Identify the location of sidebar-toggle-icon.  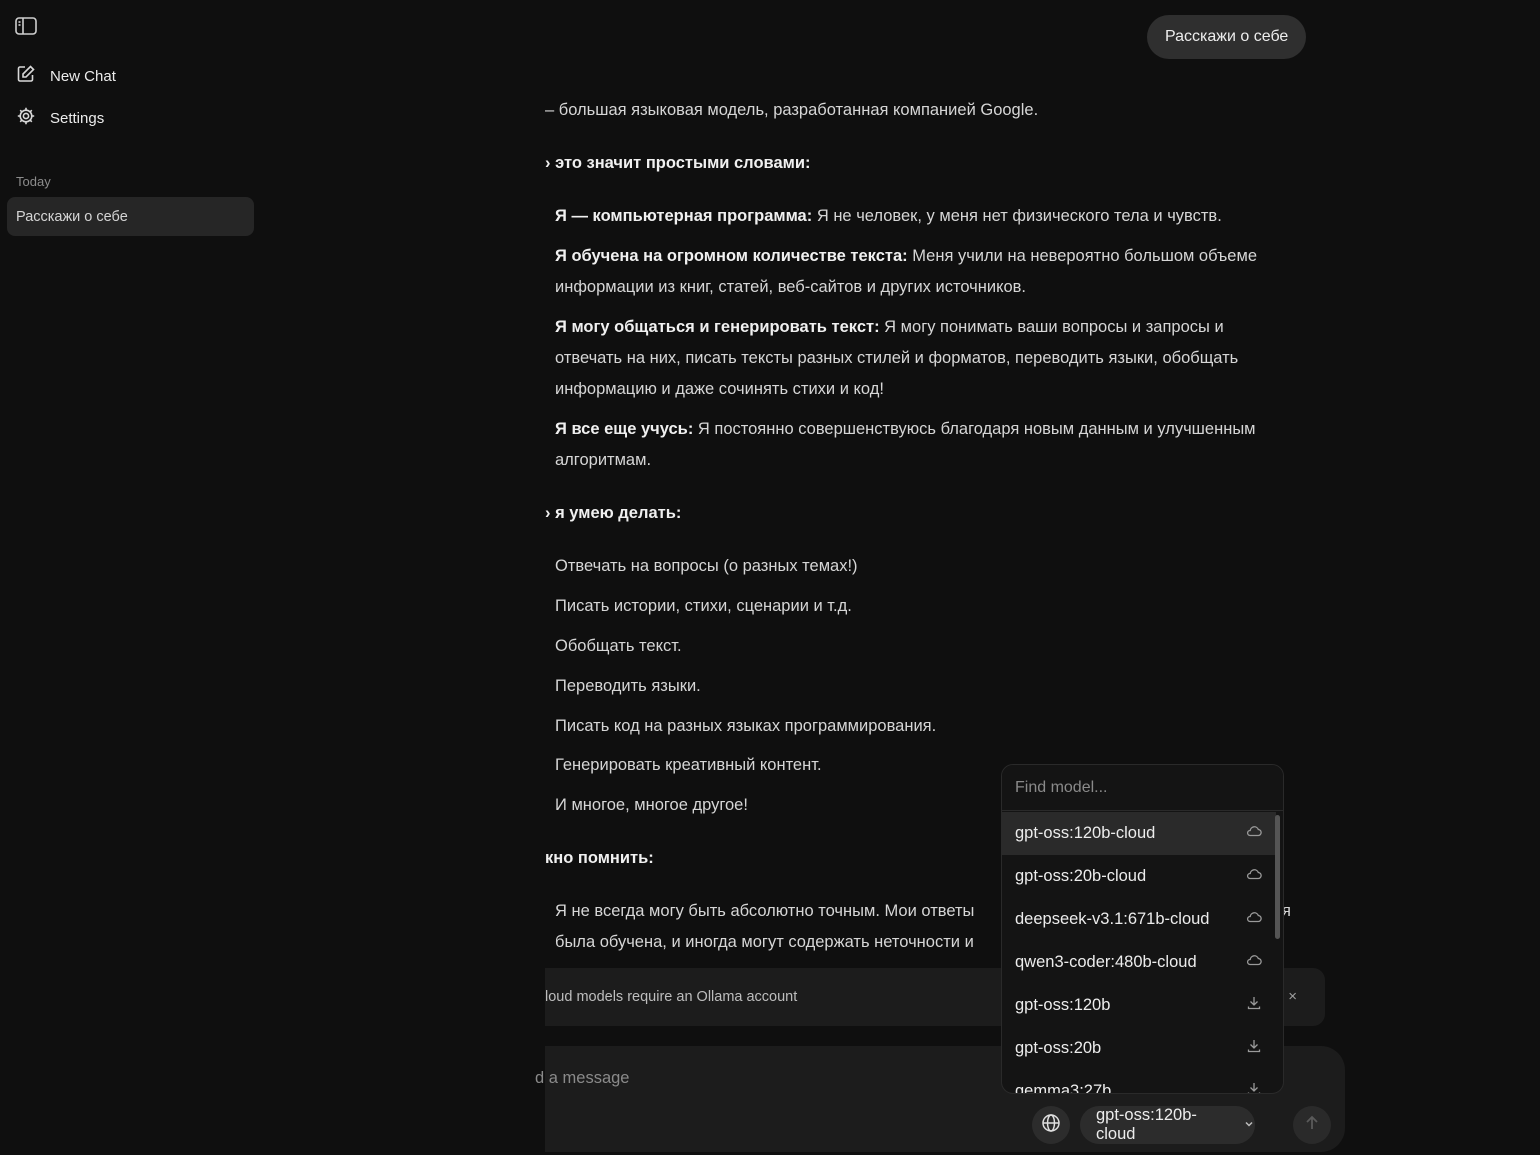
(26, 26).